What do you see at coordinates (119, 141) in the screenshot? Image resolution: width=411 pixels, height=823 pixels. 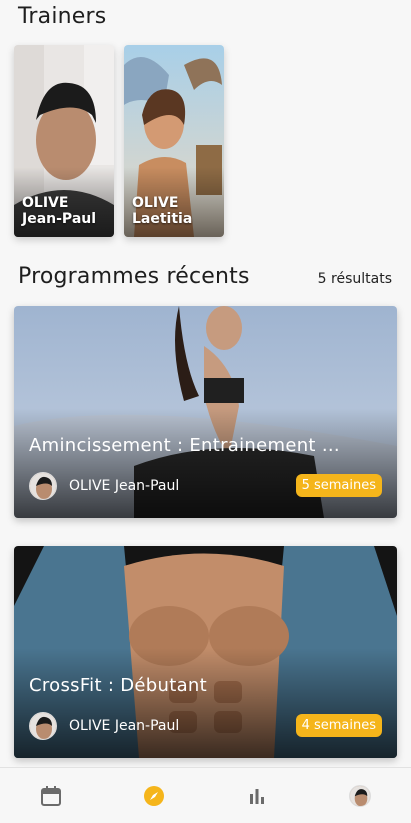 I see `trainer-list: OLIVE Jean-Paul OLIVE Laetitia` at bounding box center [119, 141].